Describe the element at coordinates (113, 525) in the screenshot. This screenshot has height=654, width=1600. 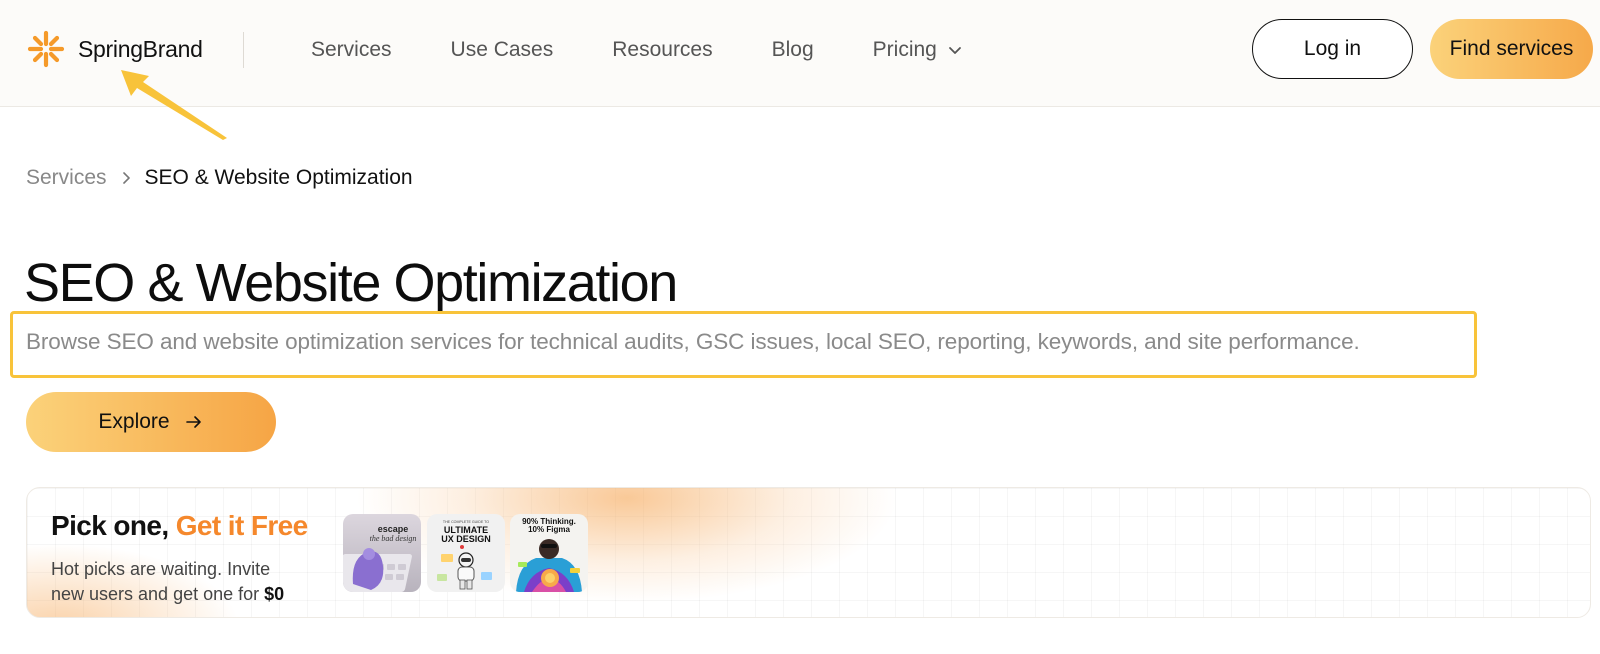
I see `promo-title-main: Pick one,` at that location.